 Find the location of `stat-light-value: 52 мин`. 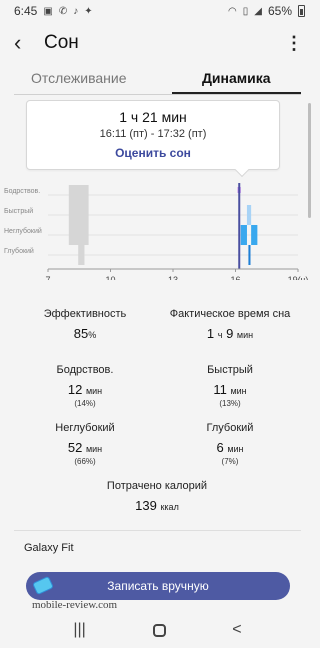

stat-light-value: 52 мин is located at coordinates (85, 447).